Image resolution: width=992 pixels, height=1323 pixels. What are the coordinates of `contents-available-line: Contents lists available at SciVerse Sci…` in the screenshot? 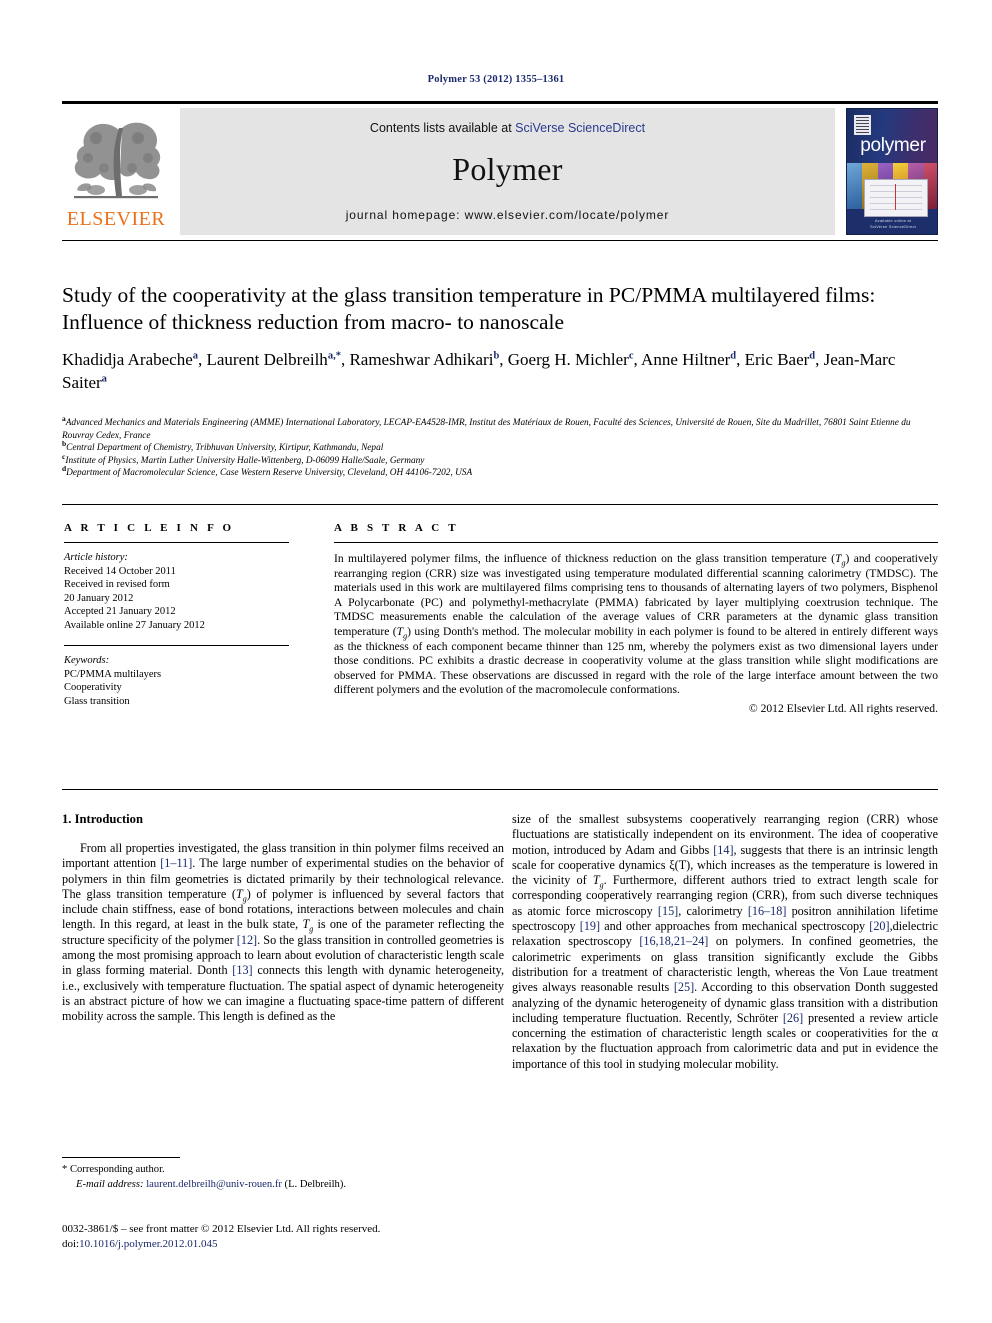 It's located at (507, 128).